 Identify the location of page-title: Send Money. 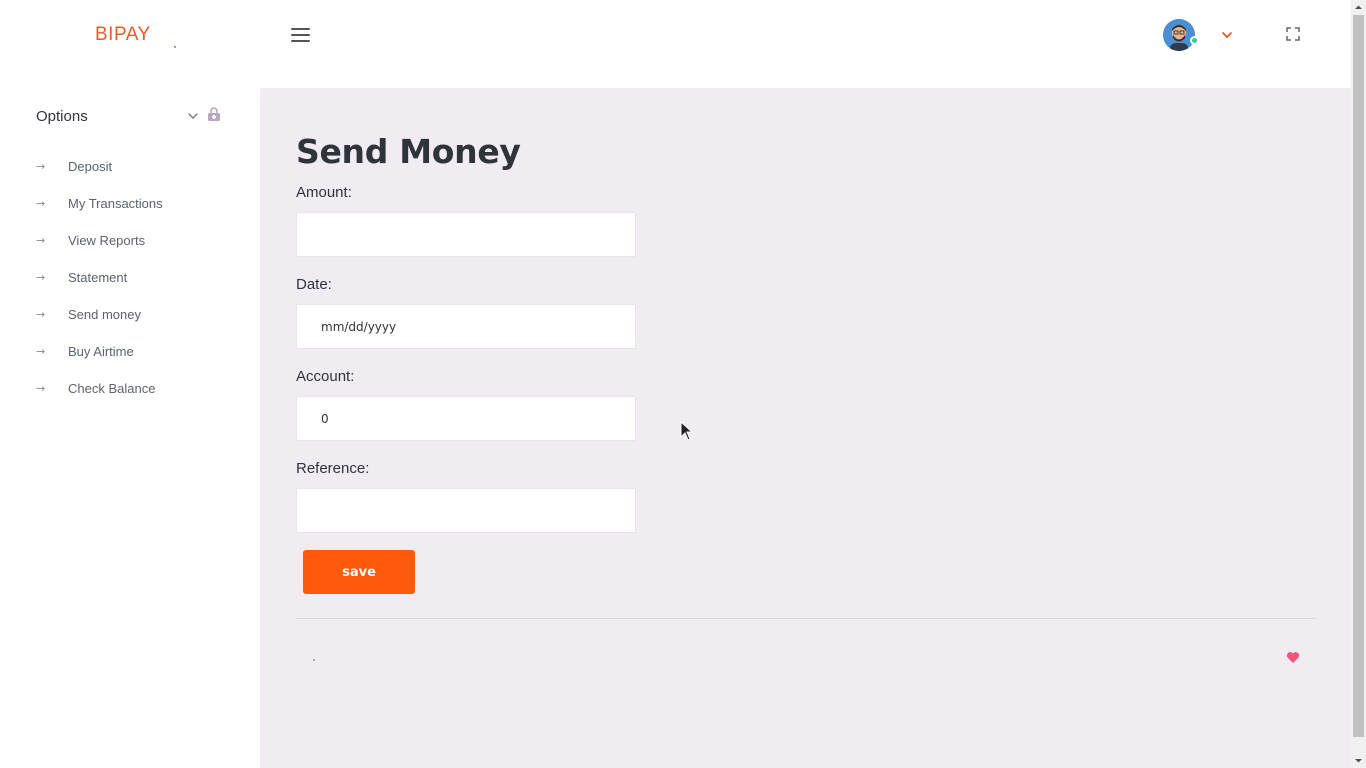
(408, 151).